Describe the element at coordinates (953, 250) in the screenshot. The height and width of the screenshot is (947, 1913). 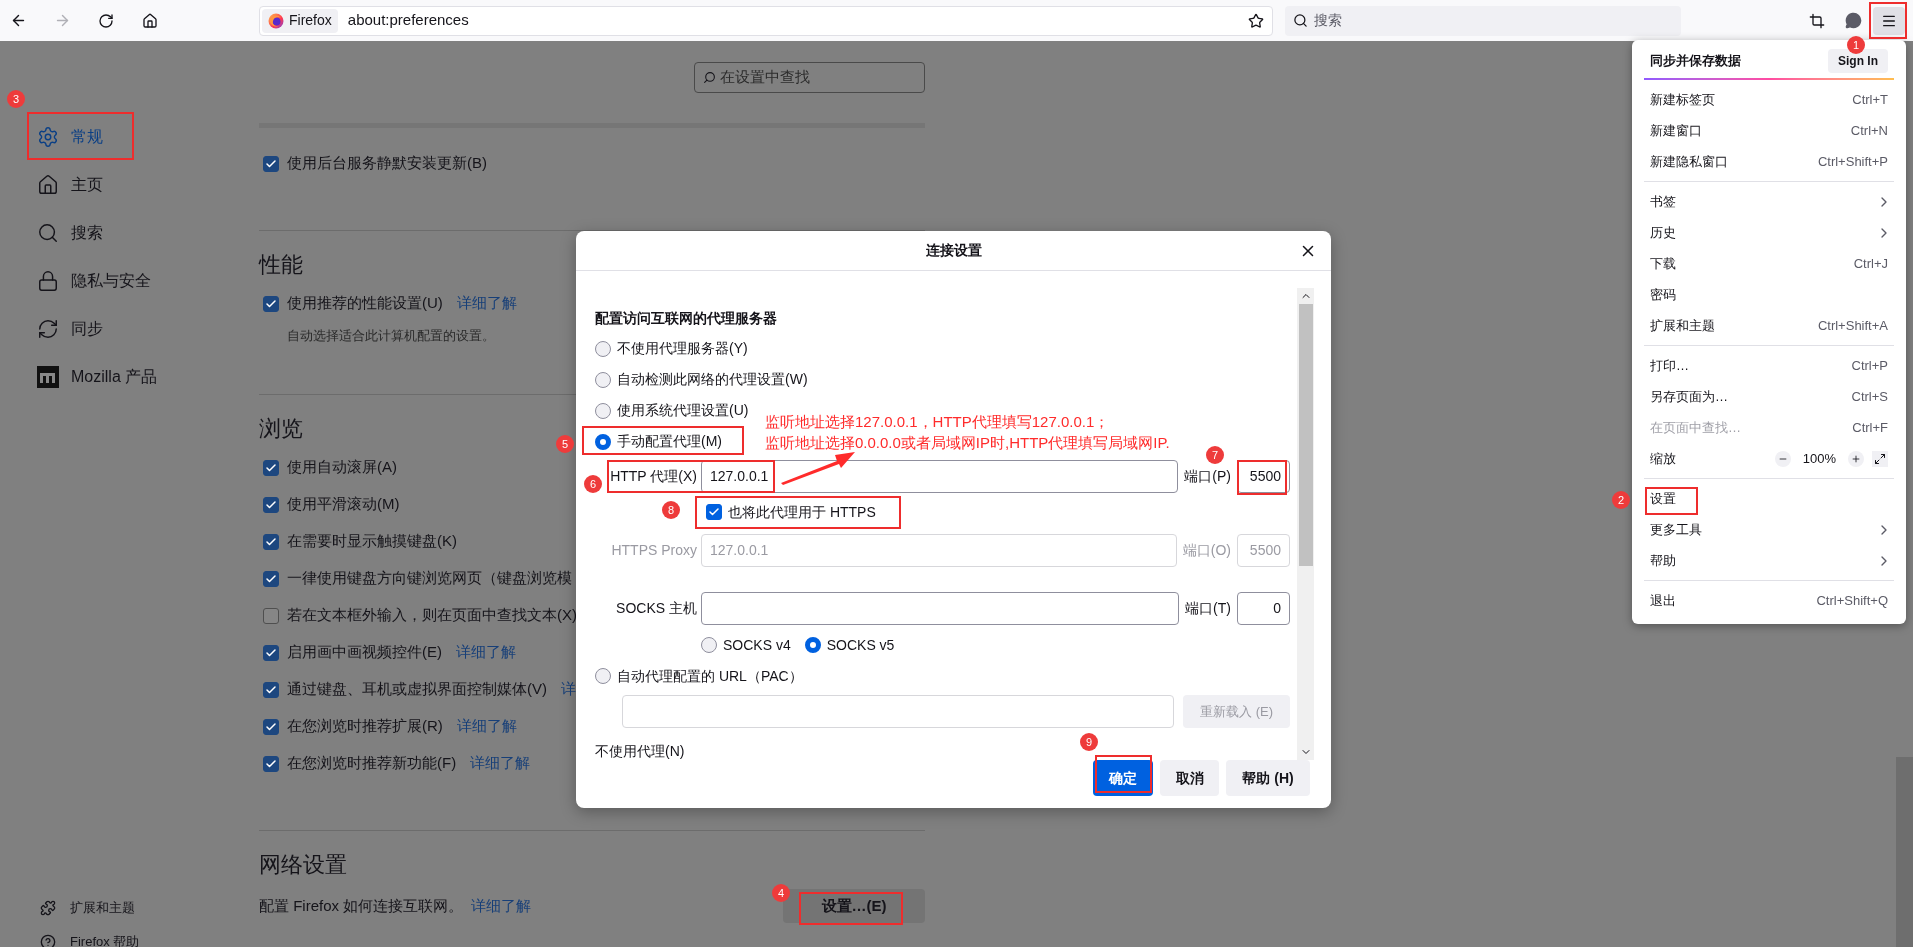
I see `dialog-title: 连接设置` at that location.